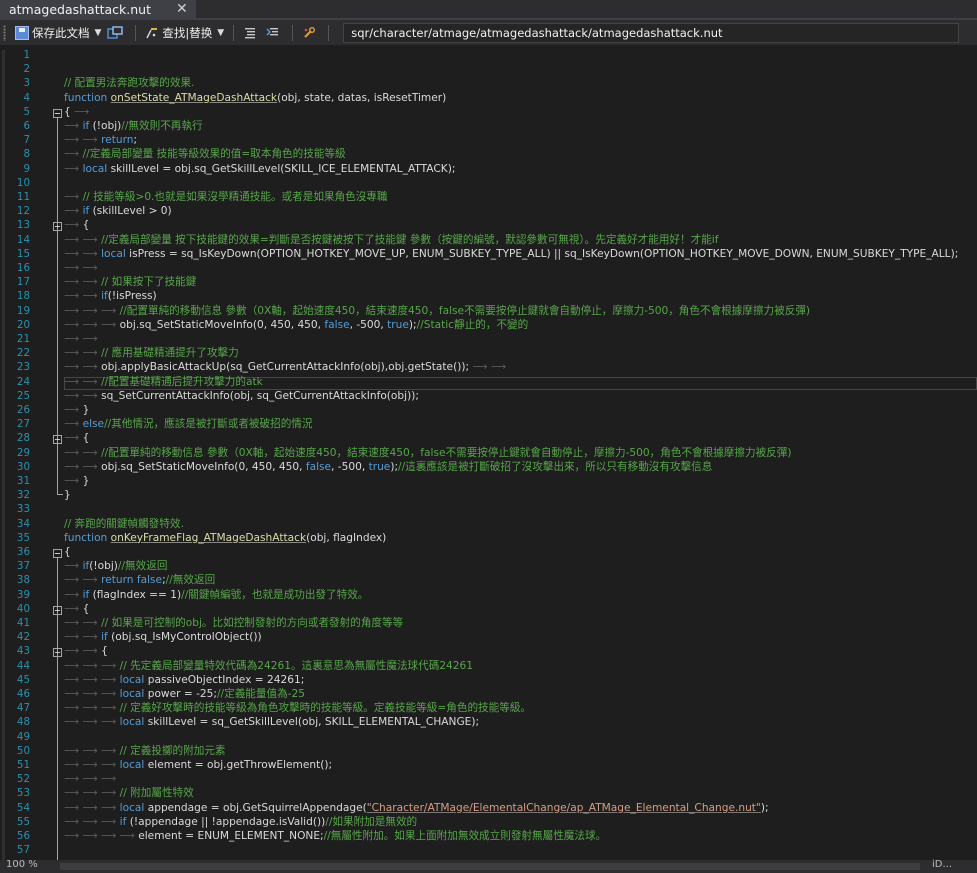 Image resolution: width=977 pixels, height=873 pixels. Describe the element at coordinates (129, 83) in the screenshot. I see `code-line: // 配置男法奔跑攻擊的效果.` at that location.